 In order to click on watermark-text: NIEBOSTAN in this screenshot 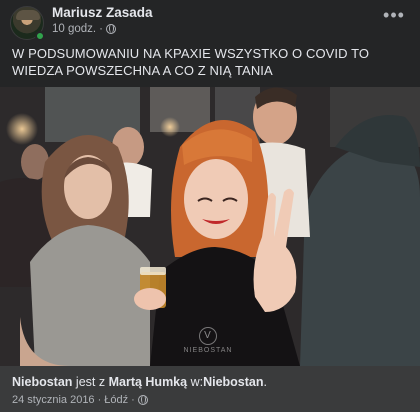, I will do `click(208, 350)`.